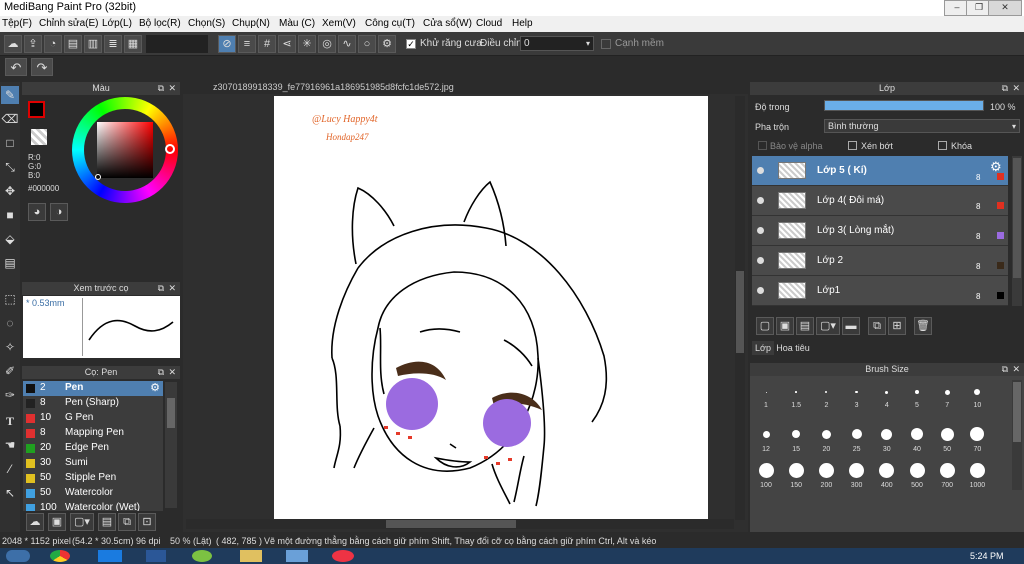 The image size is (1024, 564). Describe the element at coordinates (13, 44) in the screenshot. I see `cloud-icon: ☁` at that location.